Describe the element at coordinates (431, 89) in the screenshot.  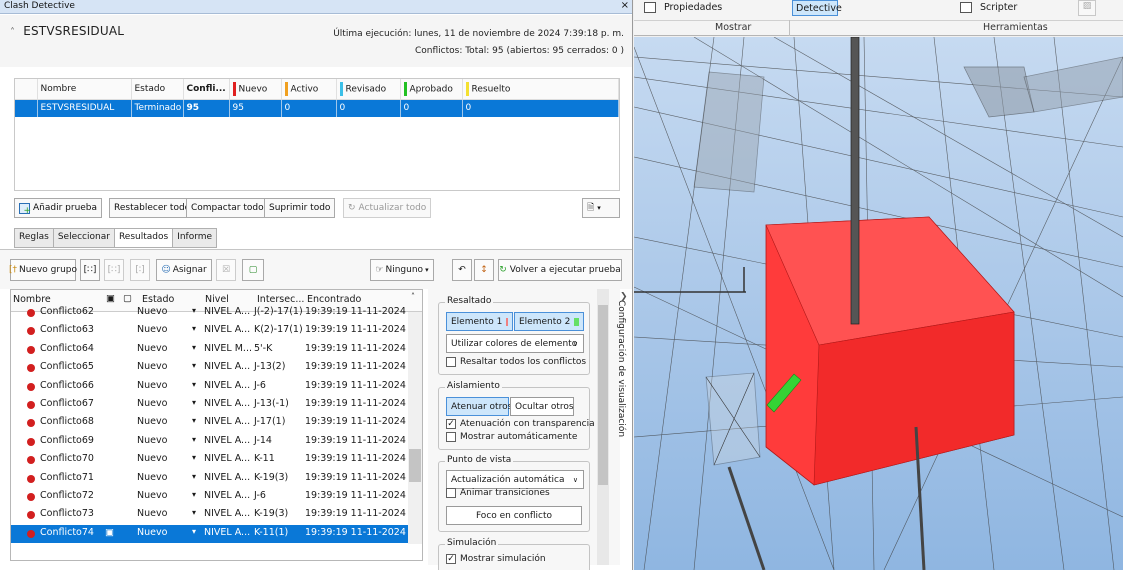
I see `header-approved: Aprobado` at that location.